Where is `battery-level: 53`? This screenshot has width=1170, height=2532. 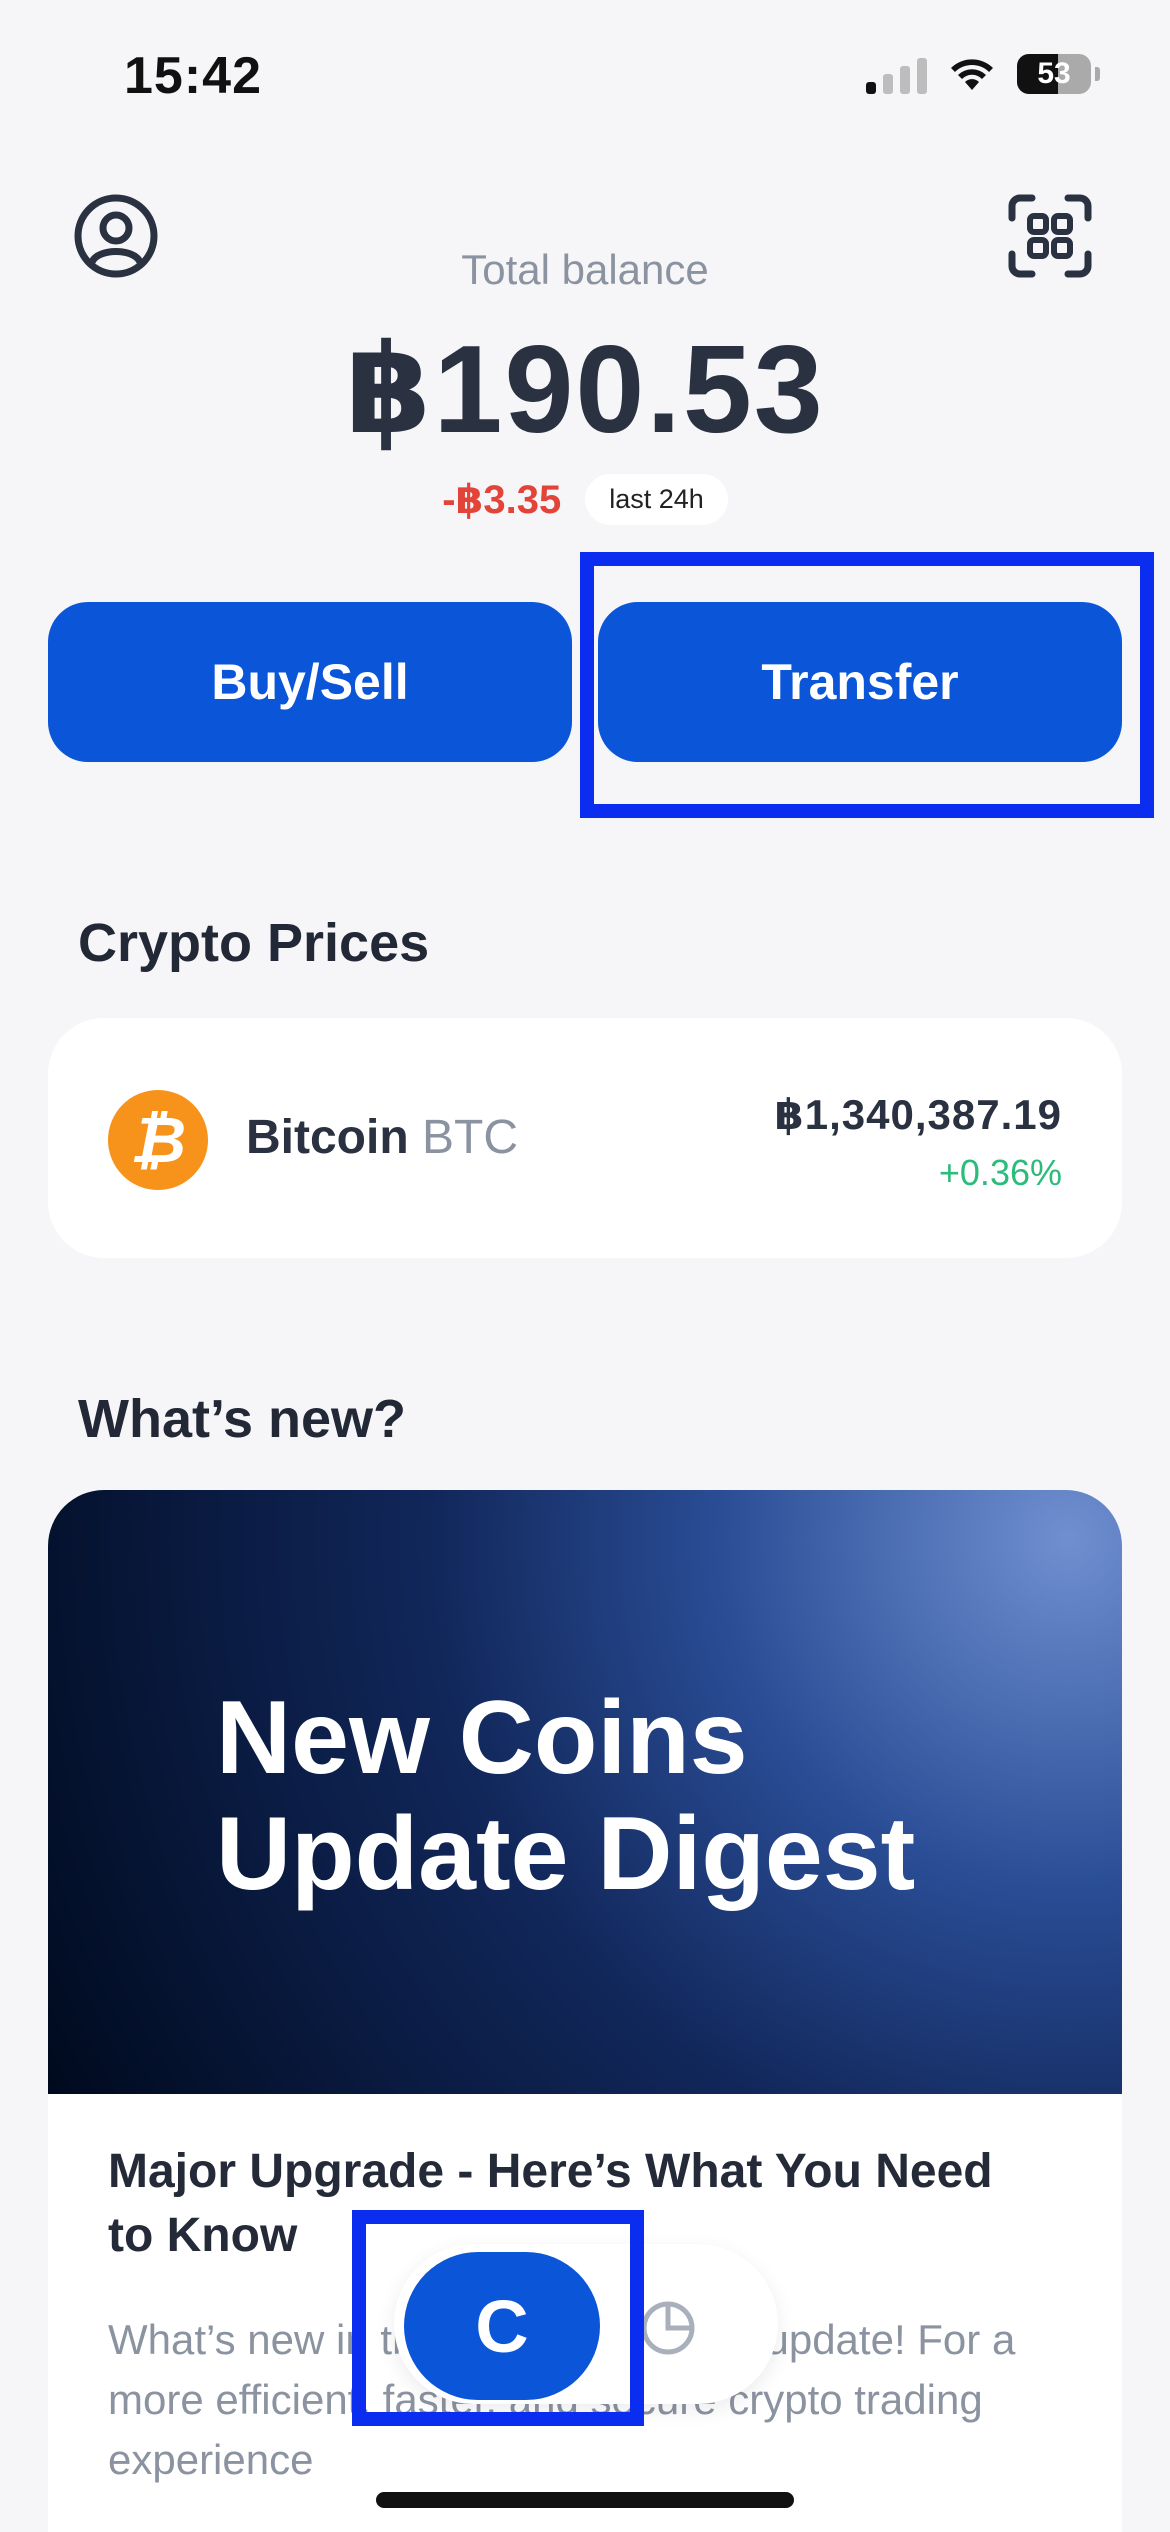
battery-level: 53 is located at coordinates (1054, 73).